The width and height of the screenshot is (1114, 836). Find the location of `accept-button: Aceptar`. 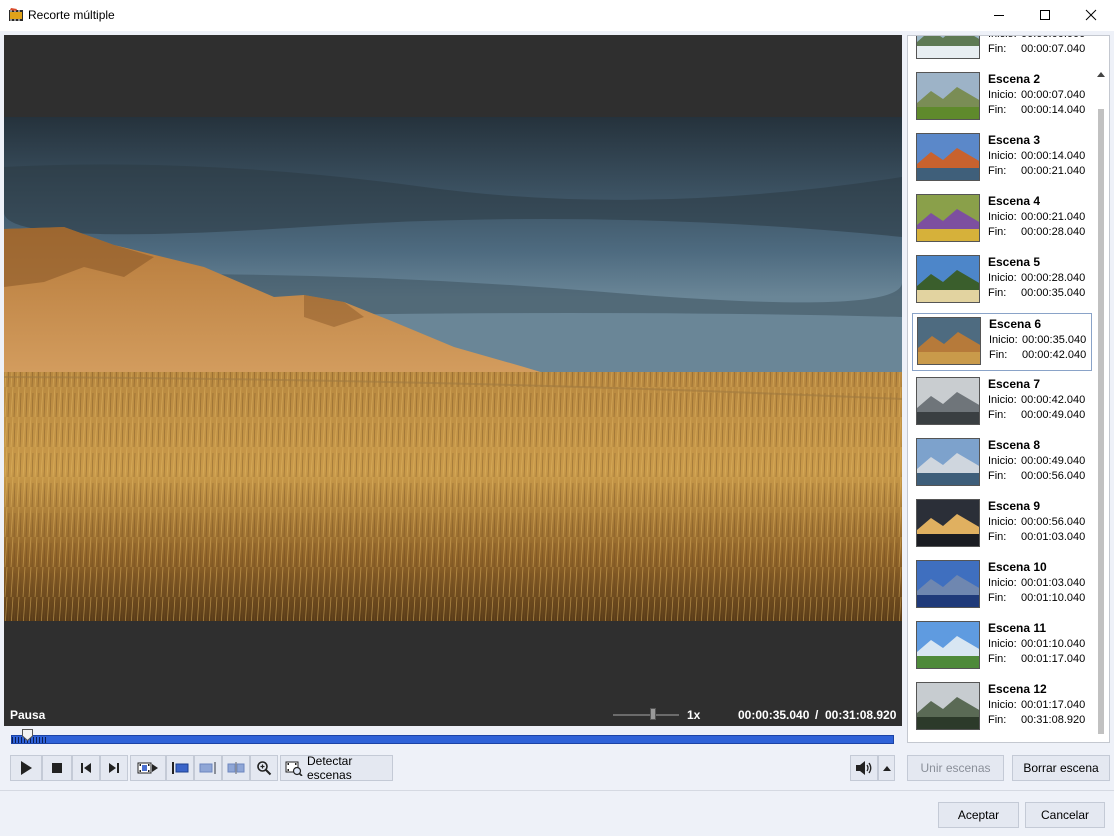

accept-button: Aceptar is located at coordinates (978, 815).